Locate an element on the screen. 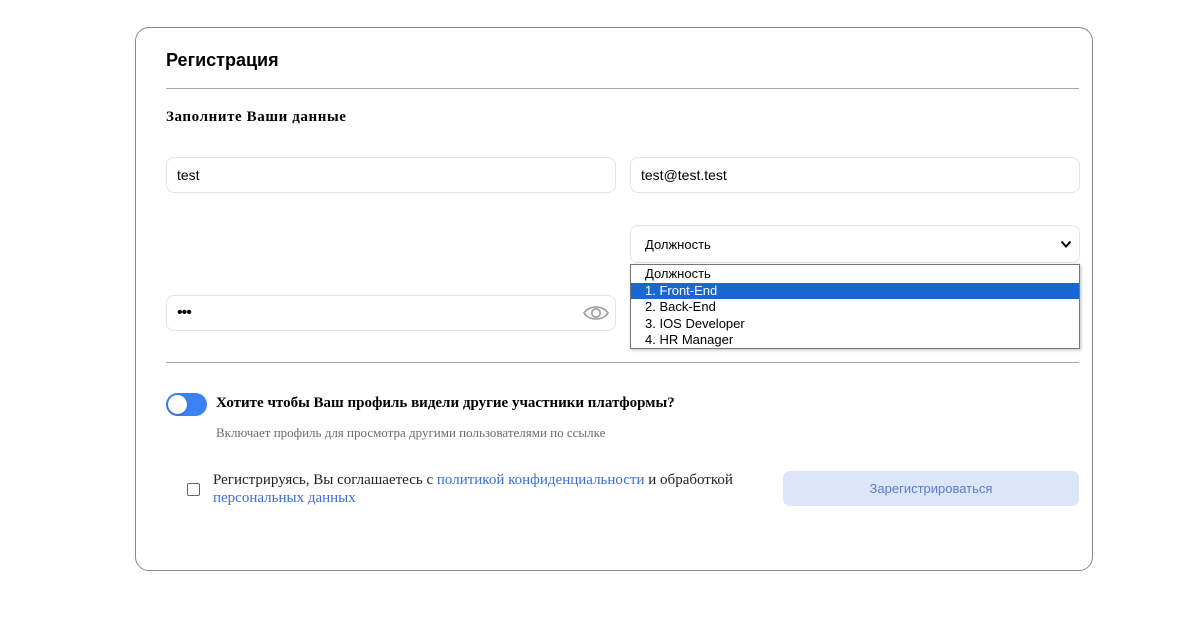  chevron-down-icon is located at coordinates (1066, 244).